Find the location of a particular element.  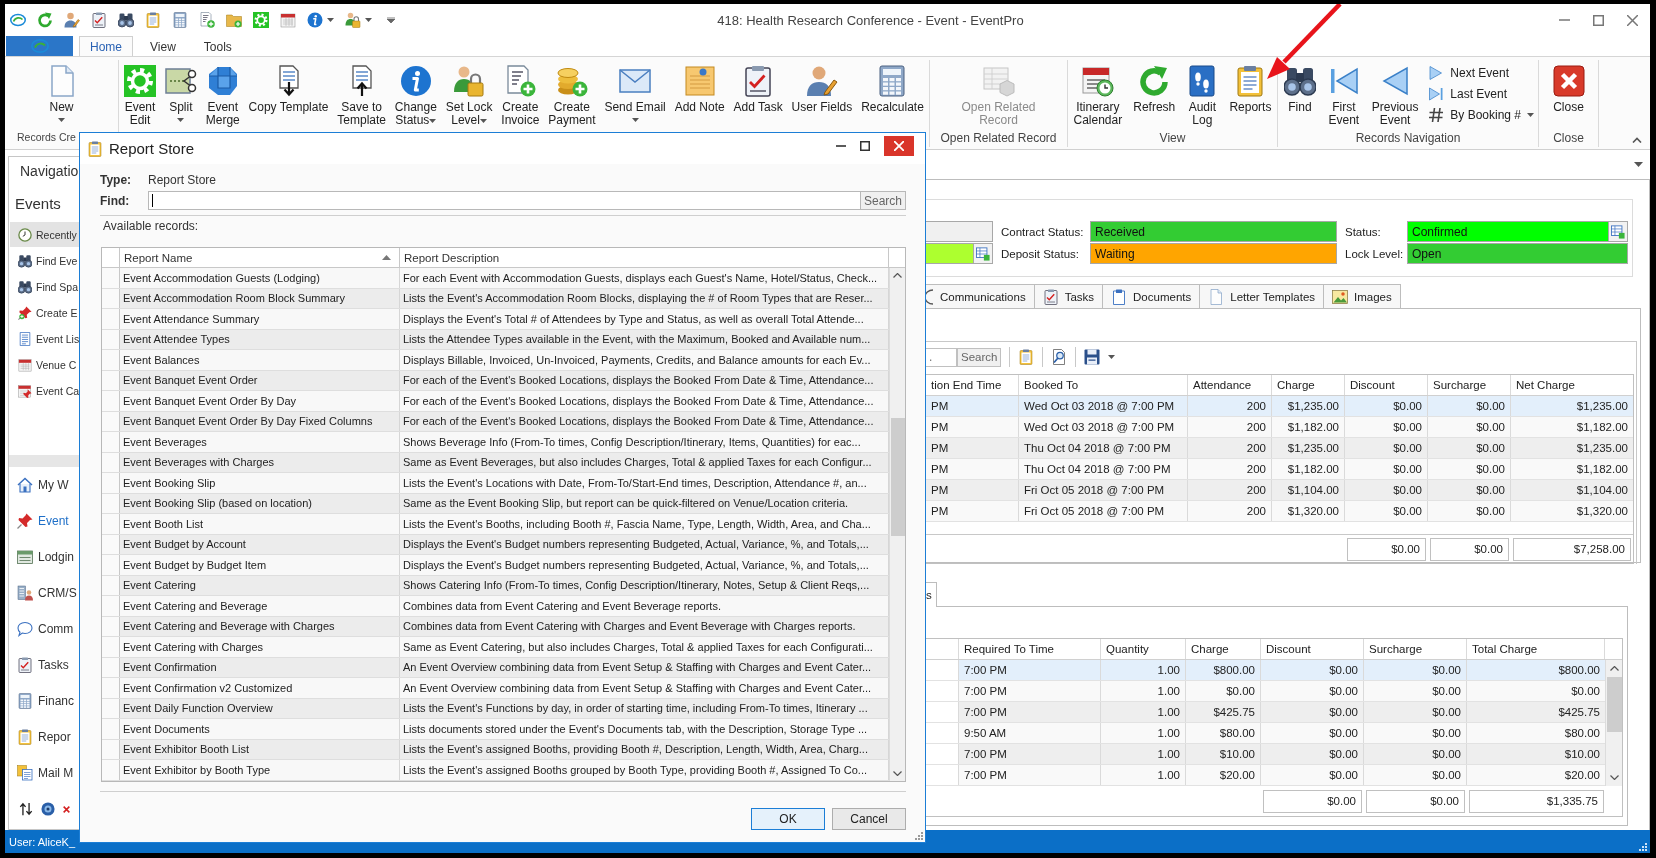

table-row: 9:50 AM 1.00 $80.00 $0.00 $0.00 $80.00 is located at coordinates (1265, 733).